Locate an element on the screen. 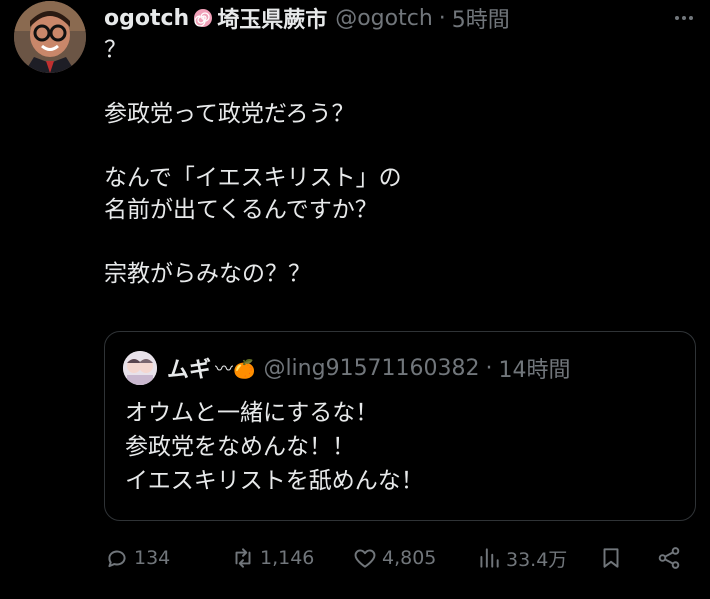  heart-icon is located at coordinates (365, 558).